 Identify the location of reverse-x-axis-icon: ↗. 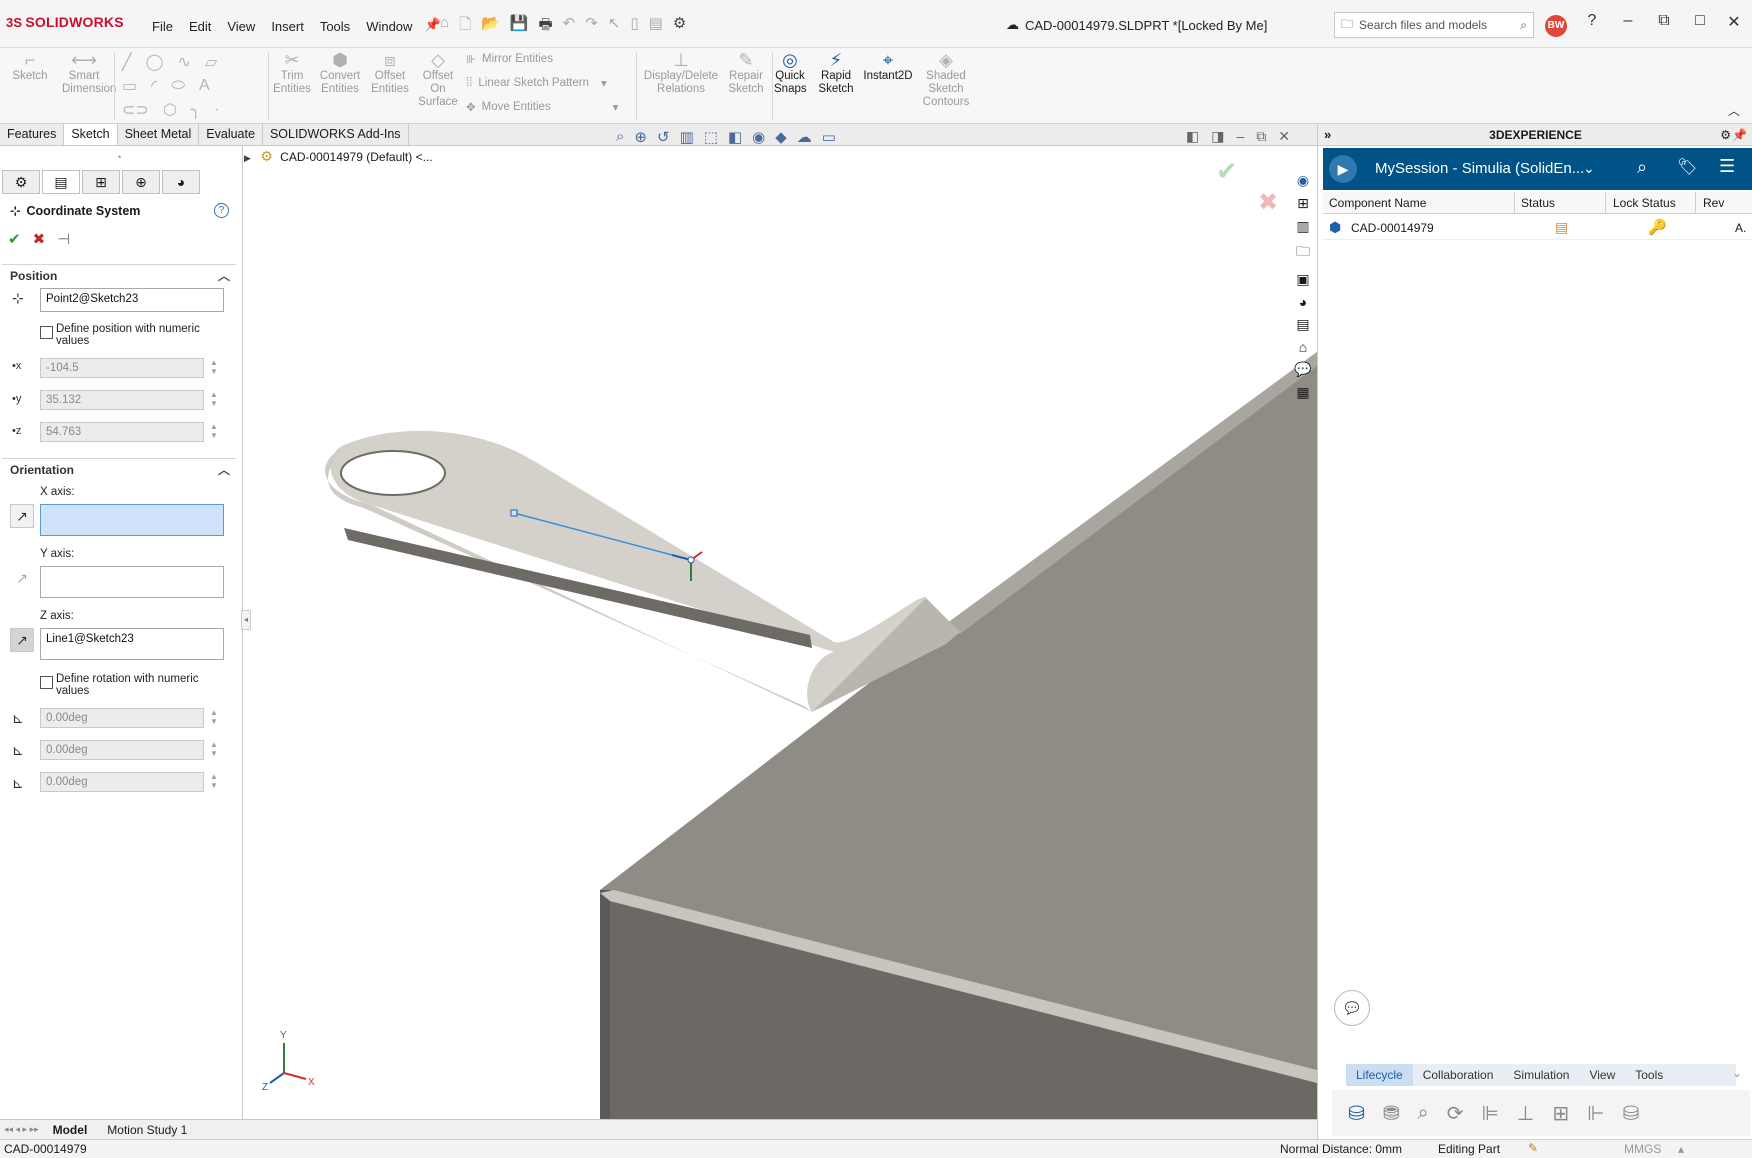
(22, 516).